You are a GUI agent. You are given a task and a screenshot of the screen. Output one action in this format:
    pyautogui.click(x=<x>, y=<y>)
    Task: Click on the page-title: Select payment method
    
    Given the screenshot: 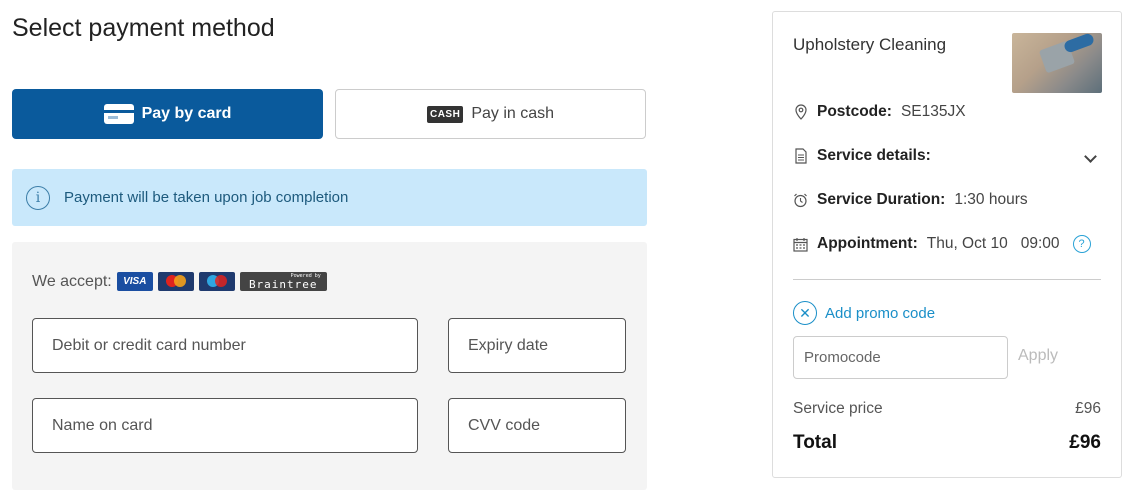 What is the action you would take?
    pyautogui.click(x=143, y=28)
    